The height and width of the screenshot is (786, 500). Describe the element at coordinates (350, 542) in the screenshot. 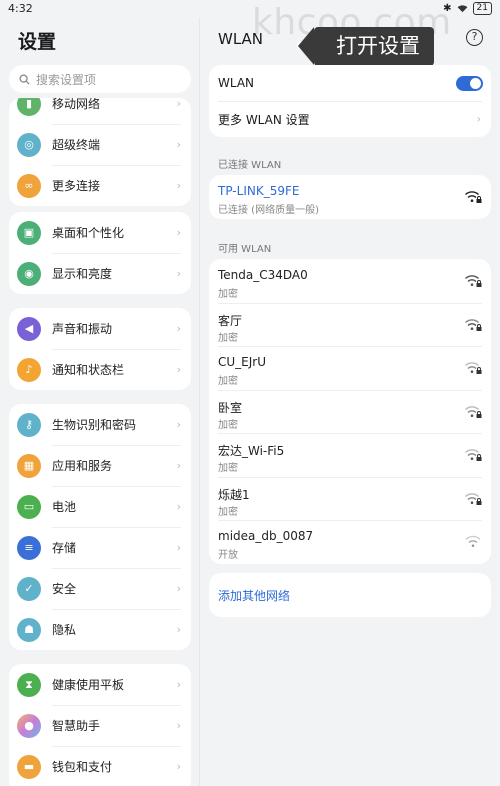

I see `network-list-item: midea_db_0087 开放` at that location.